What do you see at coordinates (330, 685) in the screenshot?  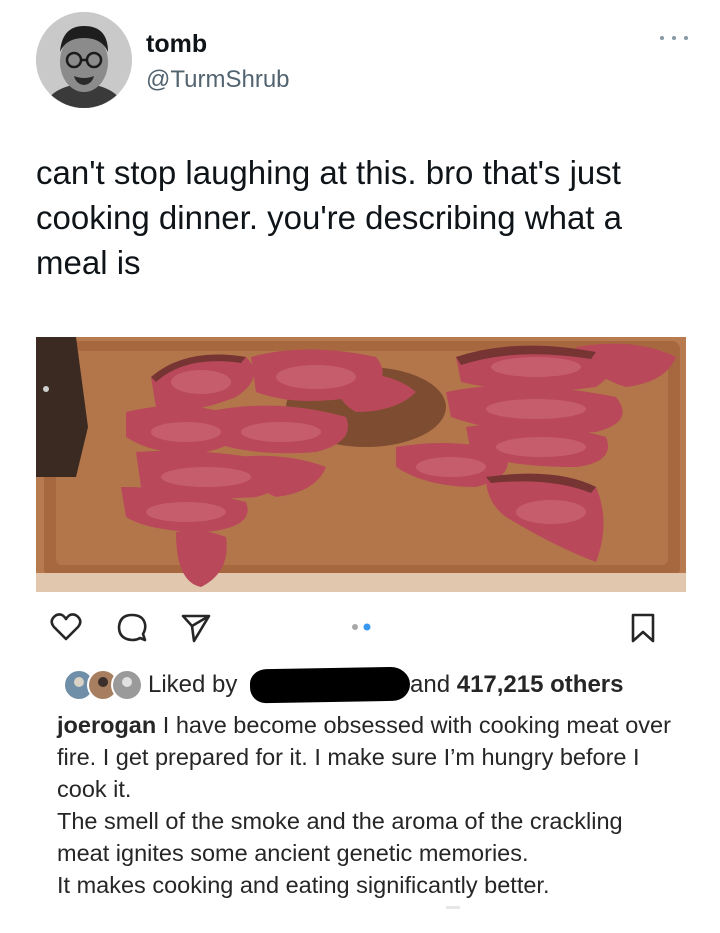 I see `redaction-scribble` at bounding box center [330, 685].